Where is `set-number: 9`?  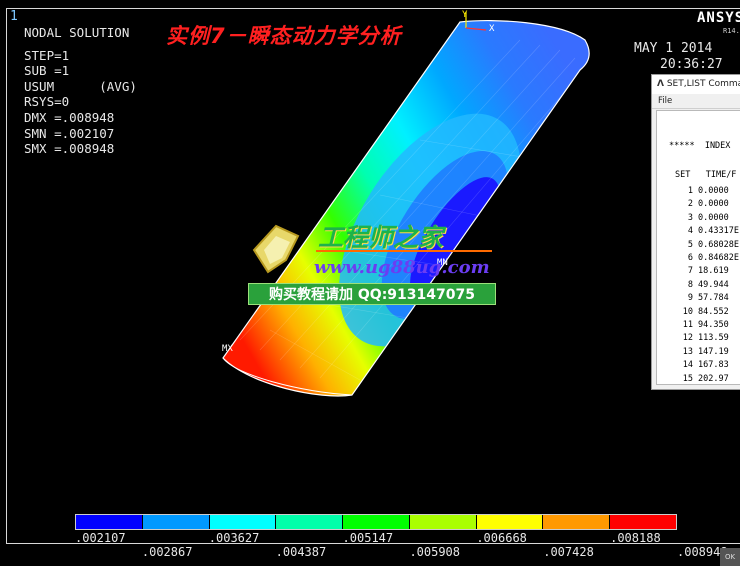
set-number: 9 is located at coordinates (690, 298).